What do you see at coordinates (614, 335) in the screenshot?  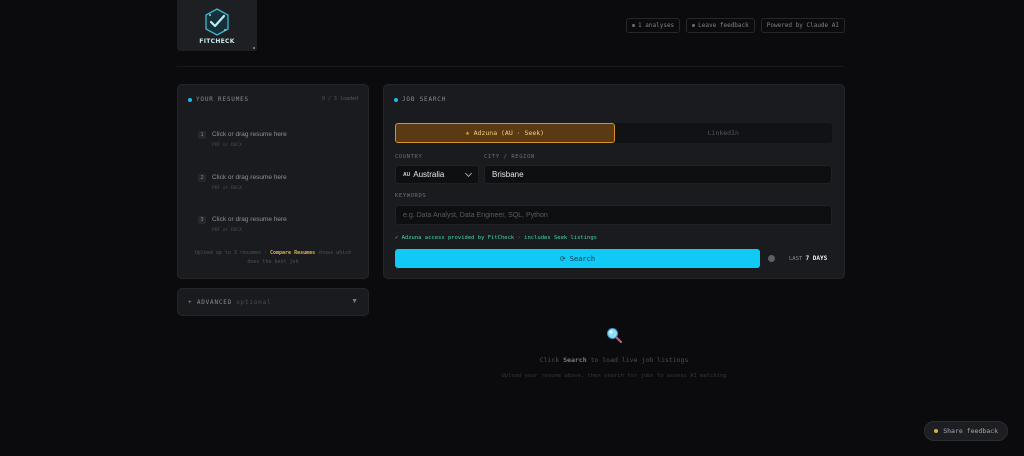 I see `magnifier-icon` at bounding box center [614, 335].